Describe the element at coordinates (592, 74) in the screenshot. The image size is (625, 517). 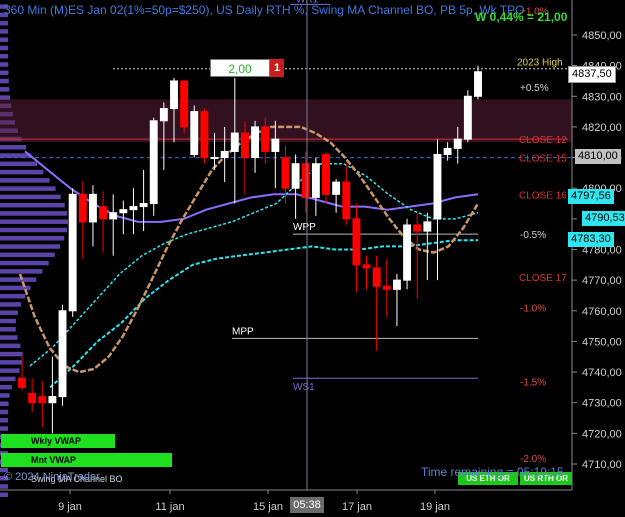
I see `last-price-label: 4837,50` at that location.